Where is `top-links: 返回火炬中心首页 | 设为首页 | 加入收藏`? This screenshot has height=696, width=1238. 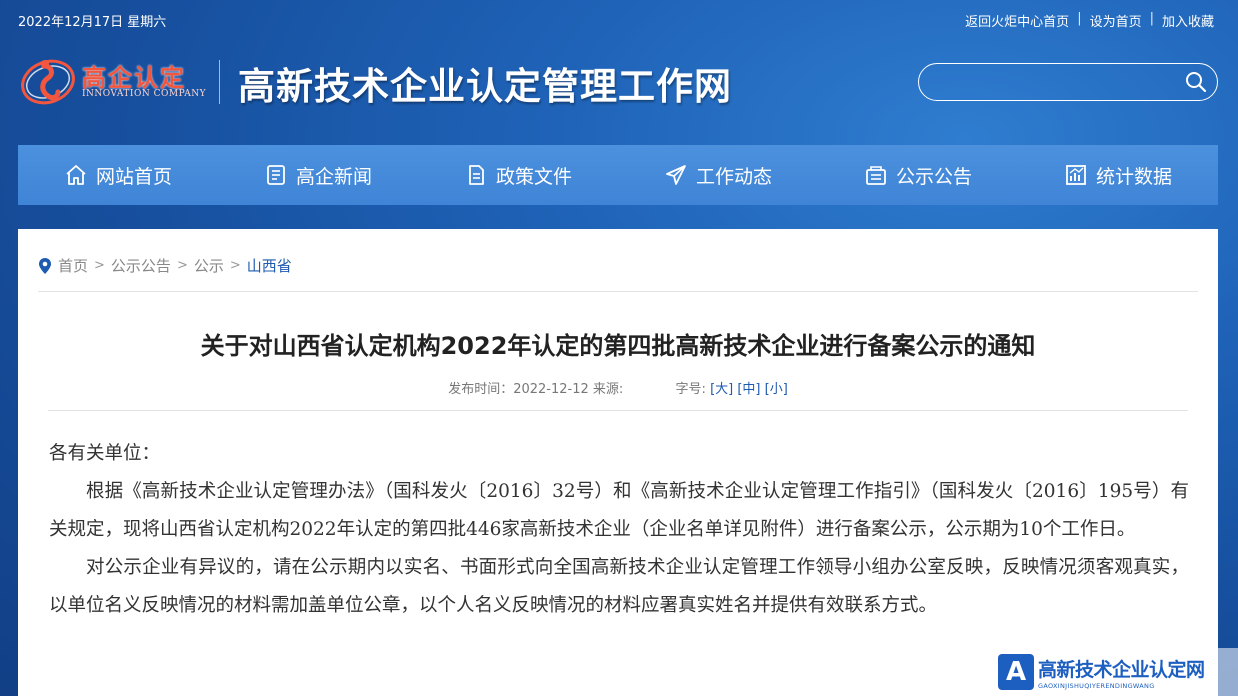 top-links: 返回火炬中心首页 | 设为首页 | 加入收藏 is located at coordinates (1089, 20).